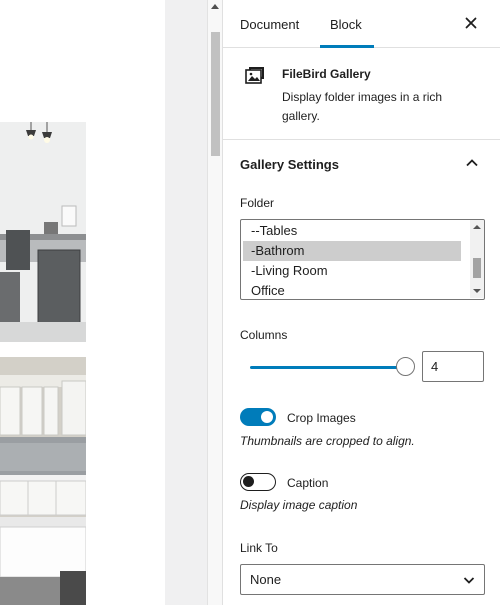 The height and width of the screenshot is (605, 500). Describe the element at coordinates (258, 417) in the screenshot. I see `crop-images-toggle` at that location.